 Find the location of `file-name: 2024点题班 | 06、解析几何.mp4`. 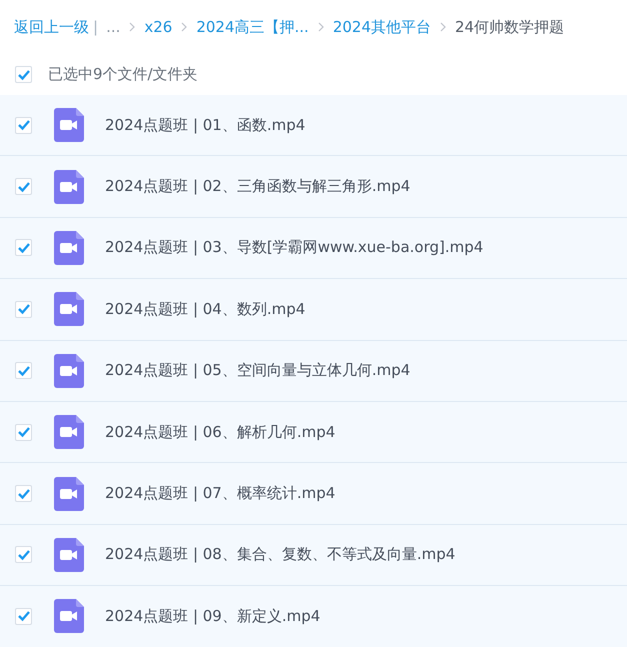

file-name: 2024点题班 | 06、解析几何.mp4 is located at coordinates (220, 432).